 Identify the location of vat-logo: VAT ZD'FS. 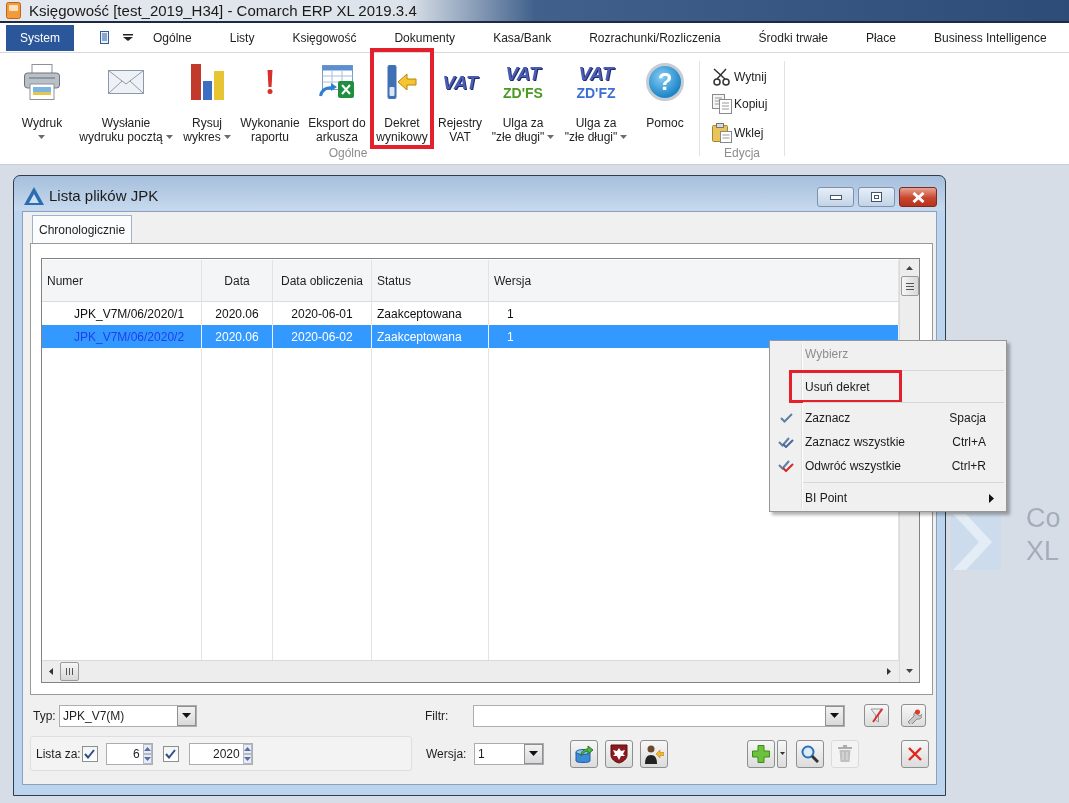
(523, 82).